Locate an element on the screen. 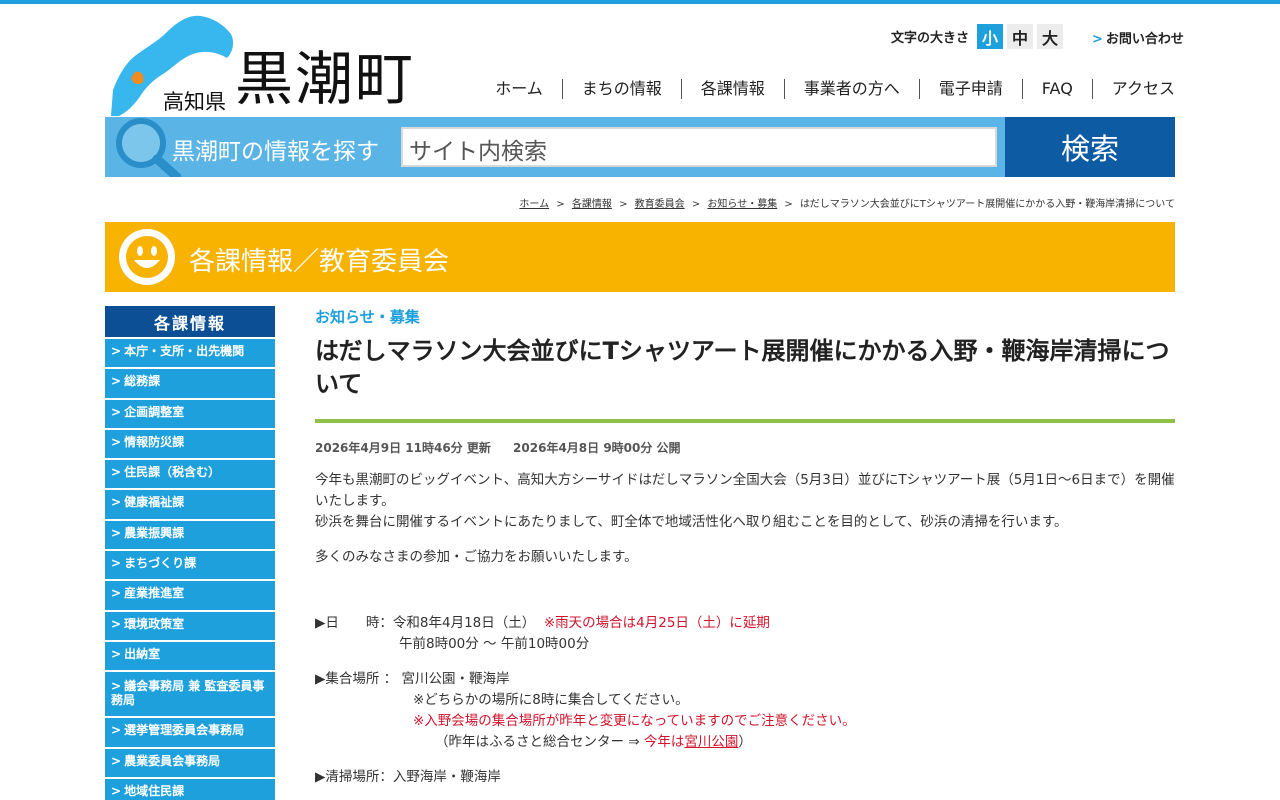 This screenshot has width=1280, height=800. sidebar-item-election: > 選挙管理委員会事務局 is located at coordinates (190, 731).